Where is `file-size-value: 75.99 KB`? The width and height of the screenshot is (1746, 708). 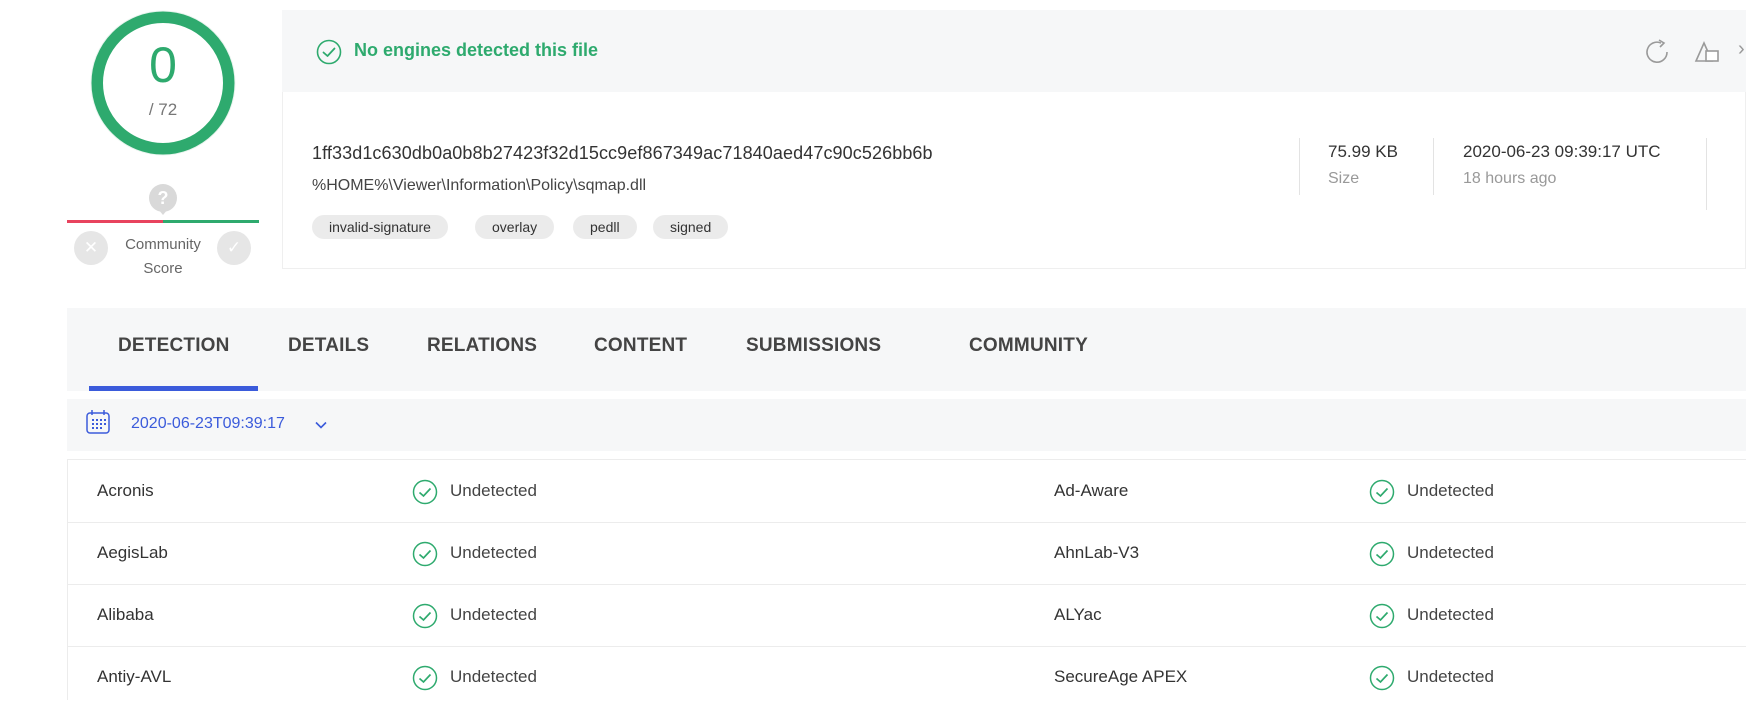 file-size-value: 75.99 KB is located at coordinates (1363, 151).